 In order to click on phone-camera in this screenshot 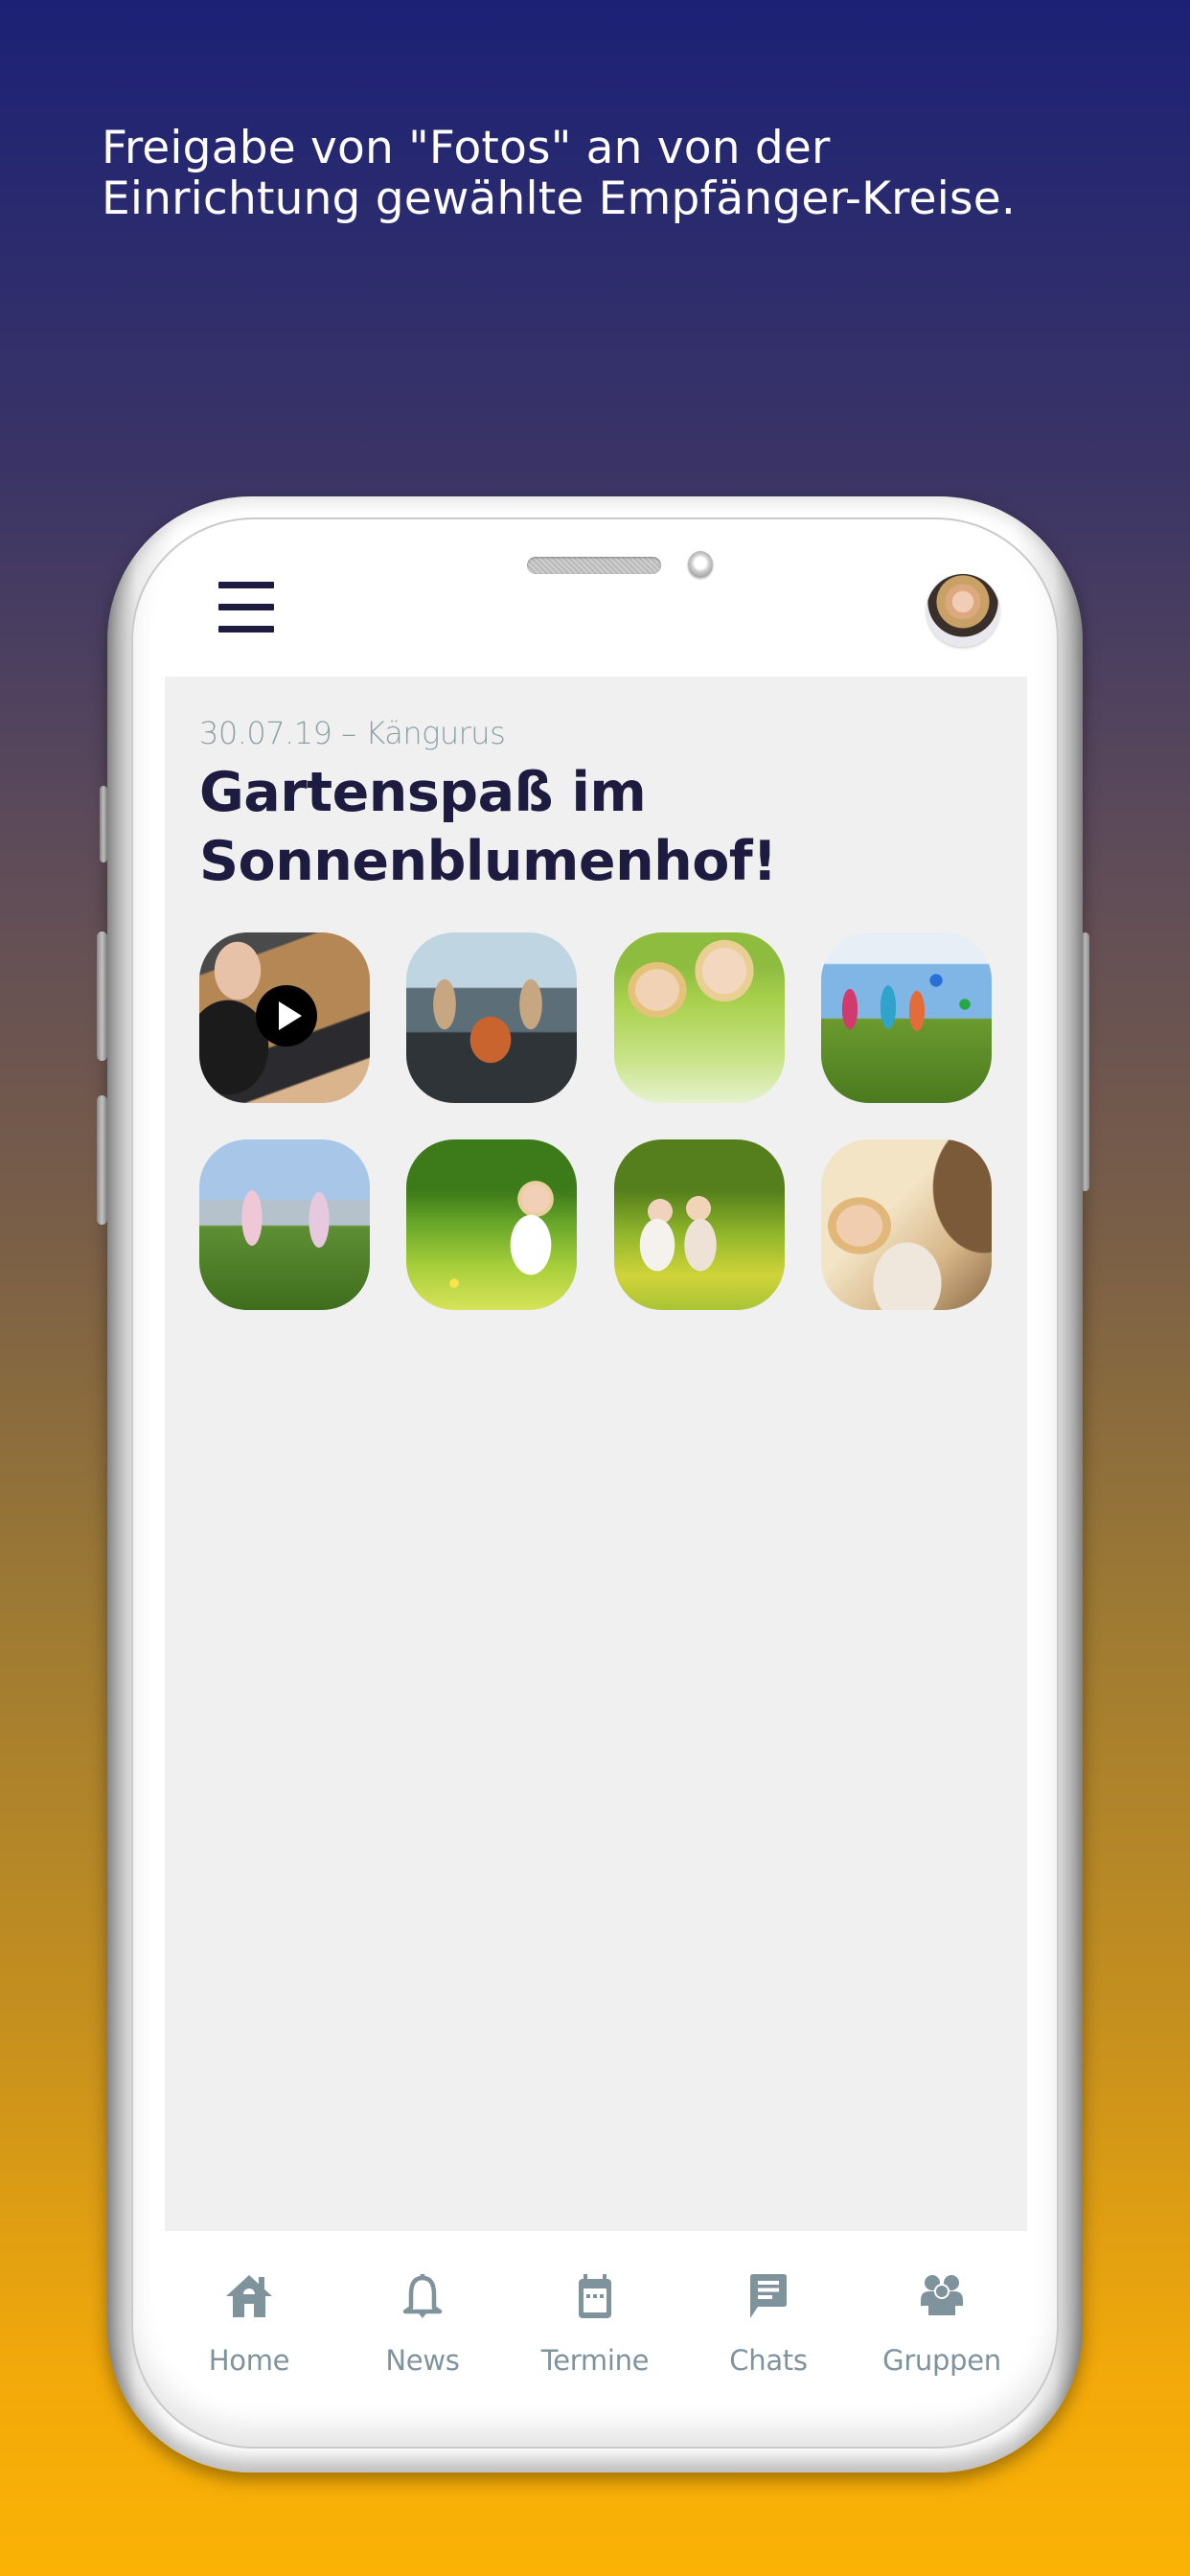, I will do `click(700, 564)`.